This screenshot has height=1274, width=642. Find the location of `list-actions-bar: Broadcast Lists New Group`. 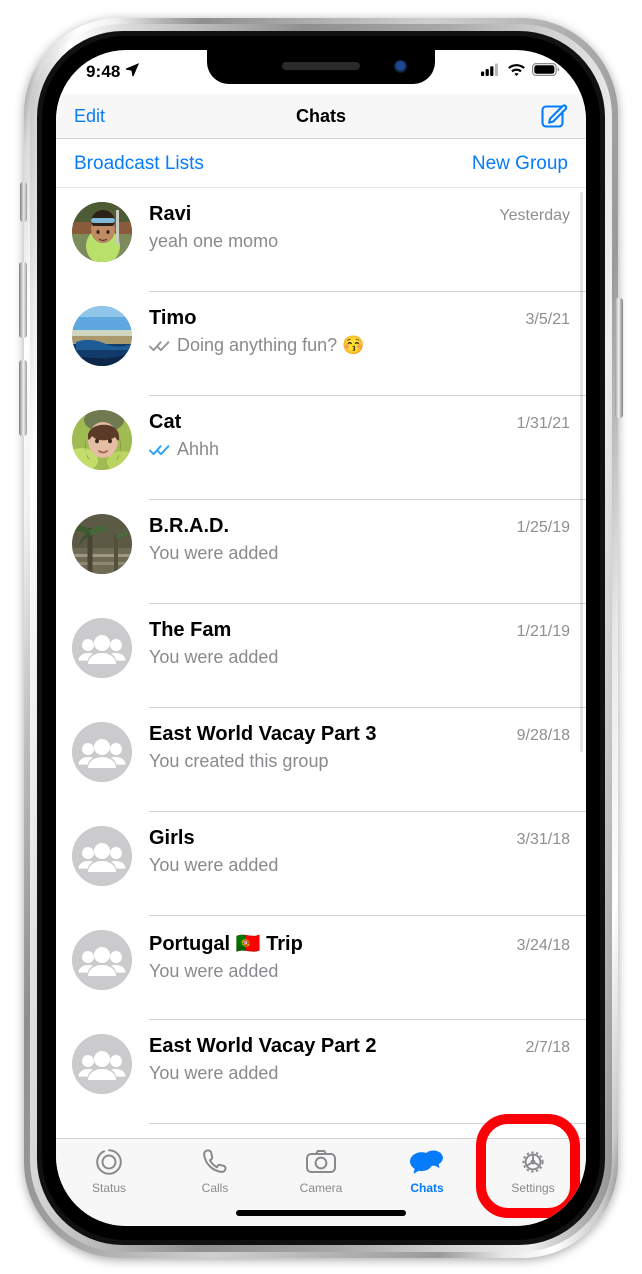

list-actions-bar: Broadcast Lists New Group is located at coordinates (321, 164).